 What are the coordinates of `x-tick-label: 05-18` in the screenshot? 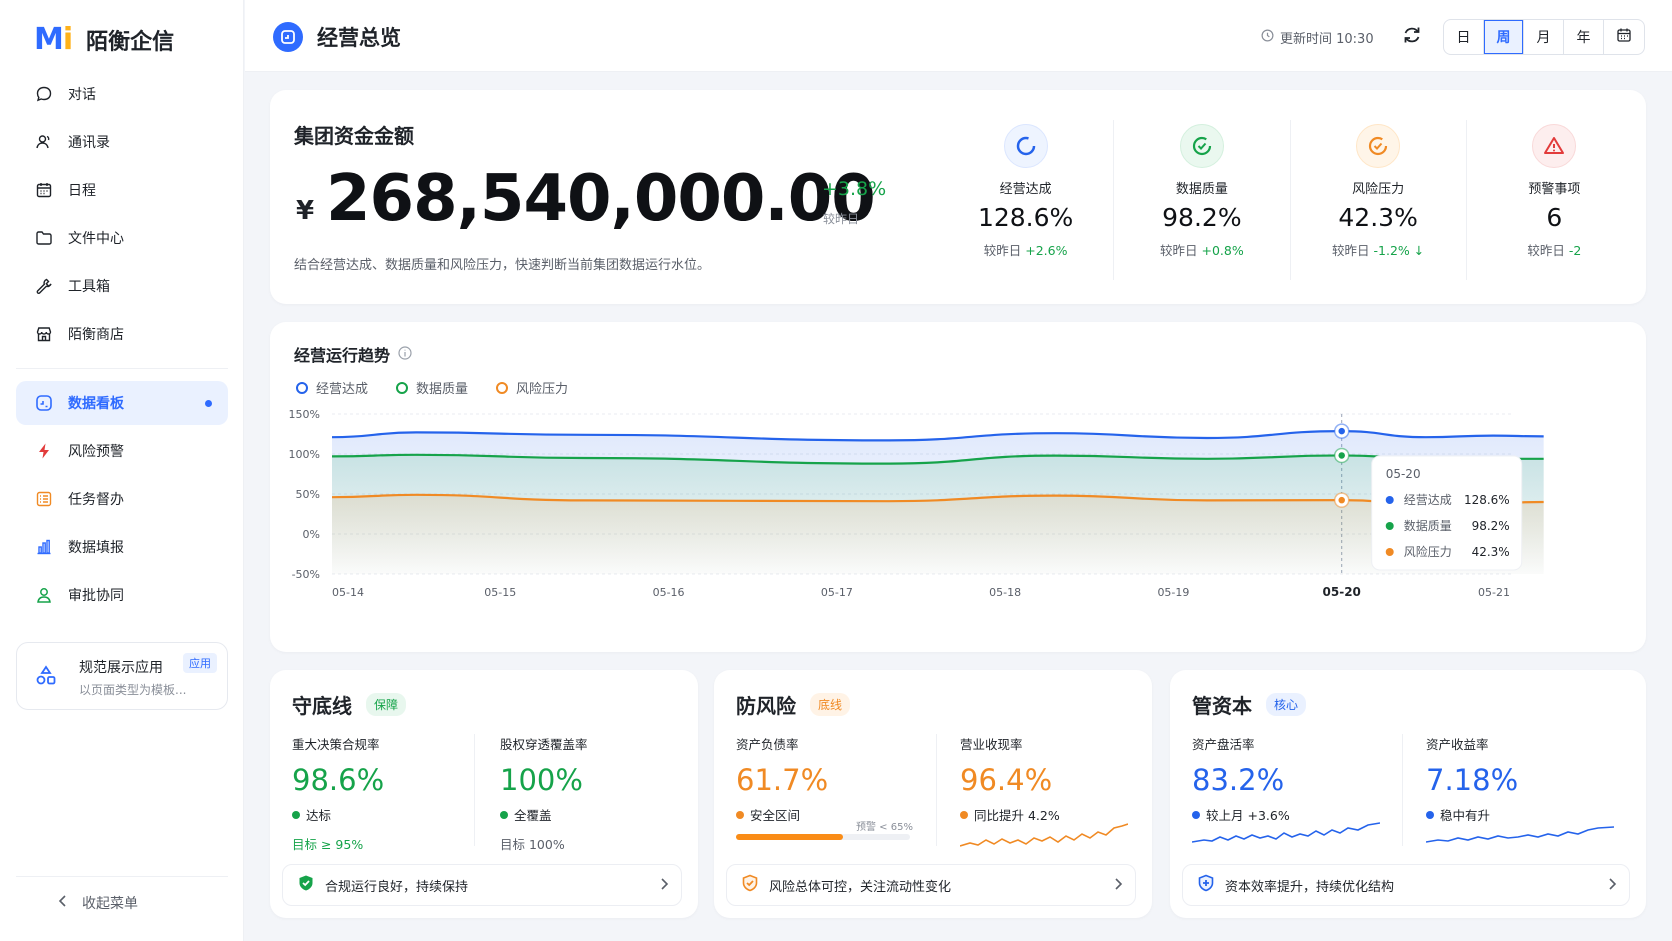 It's located at (1005, 592).